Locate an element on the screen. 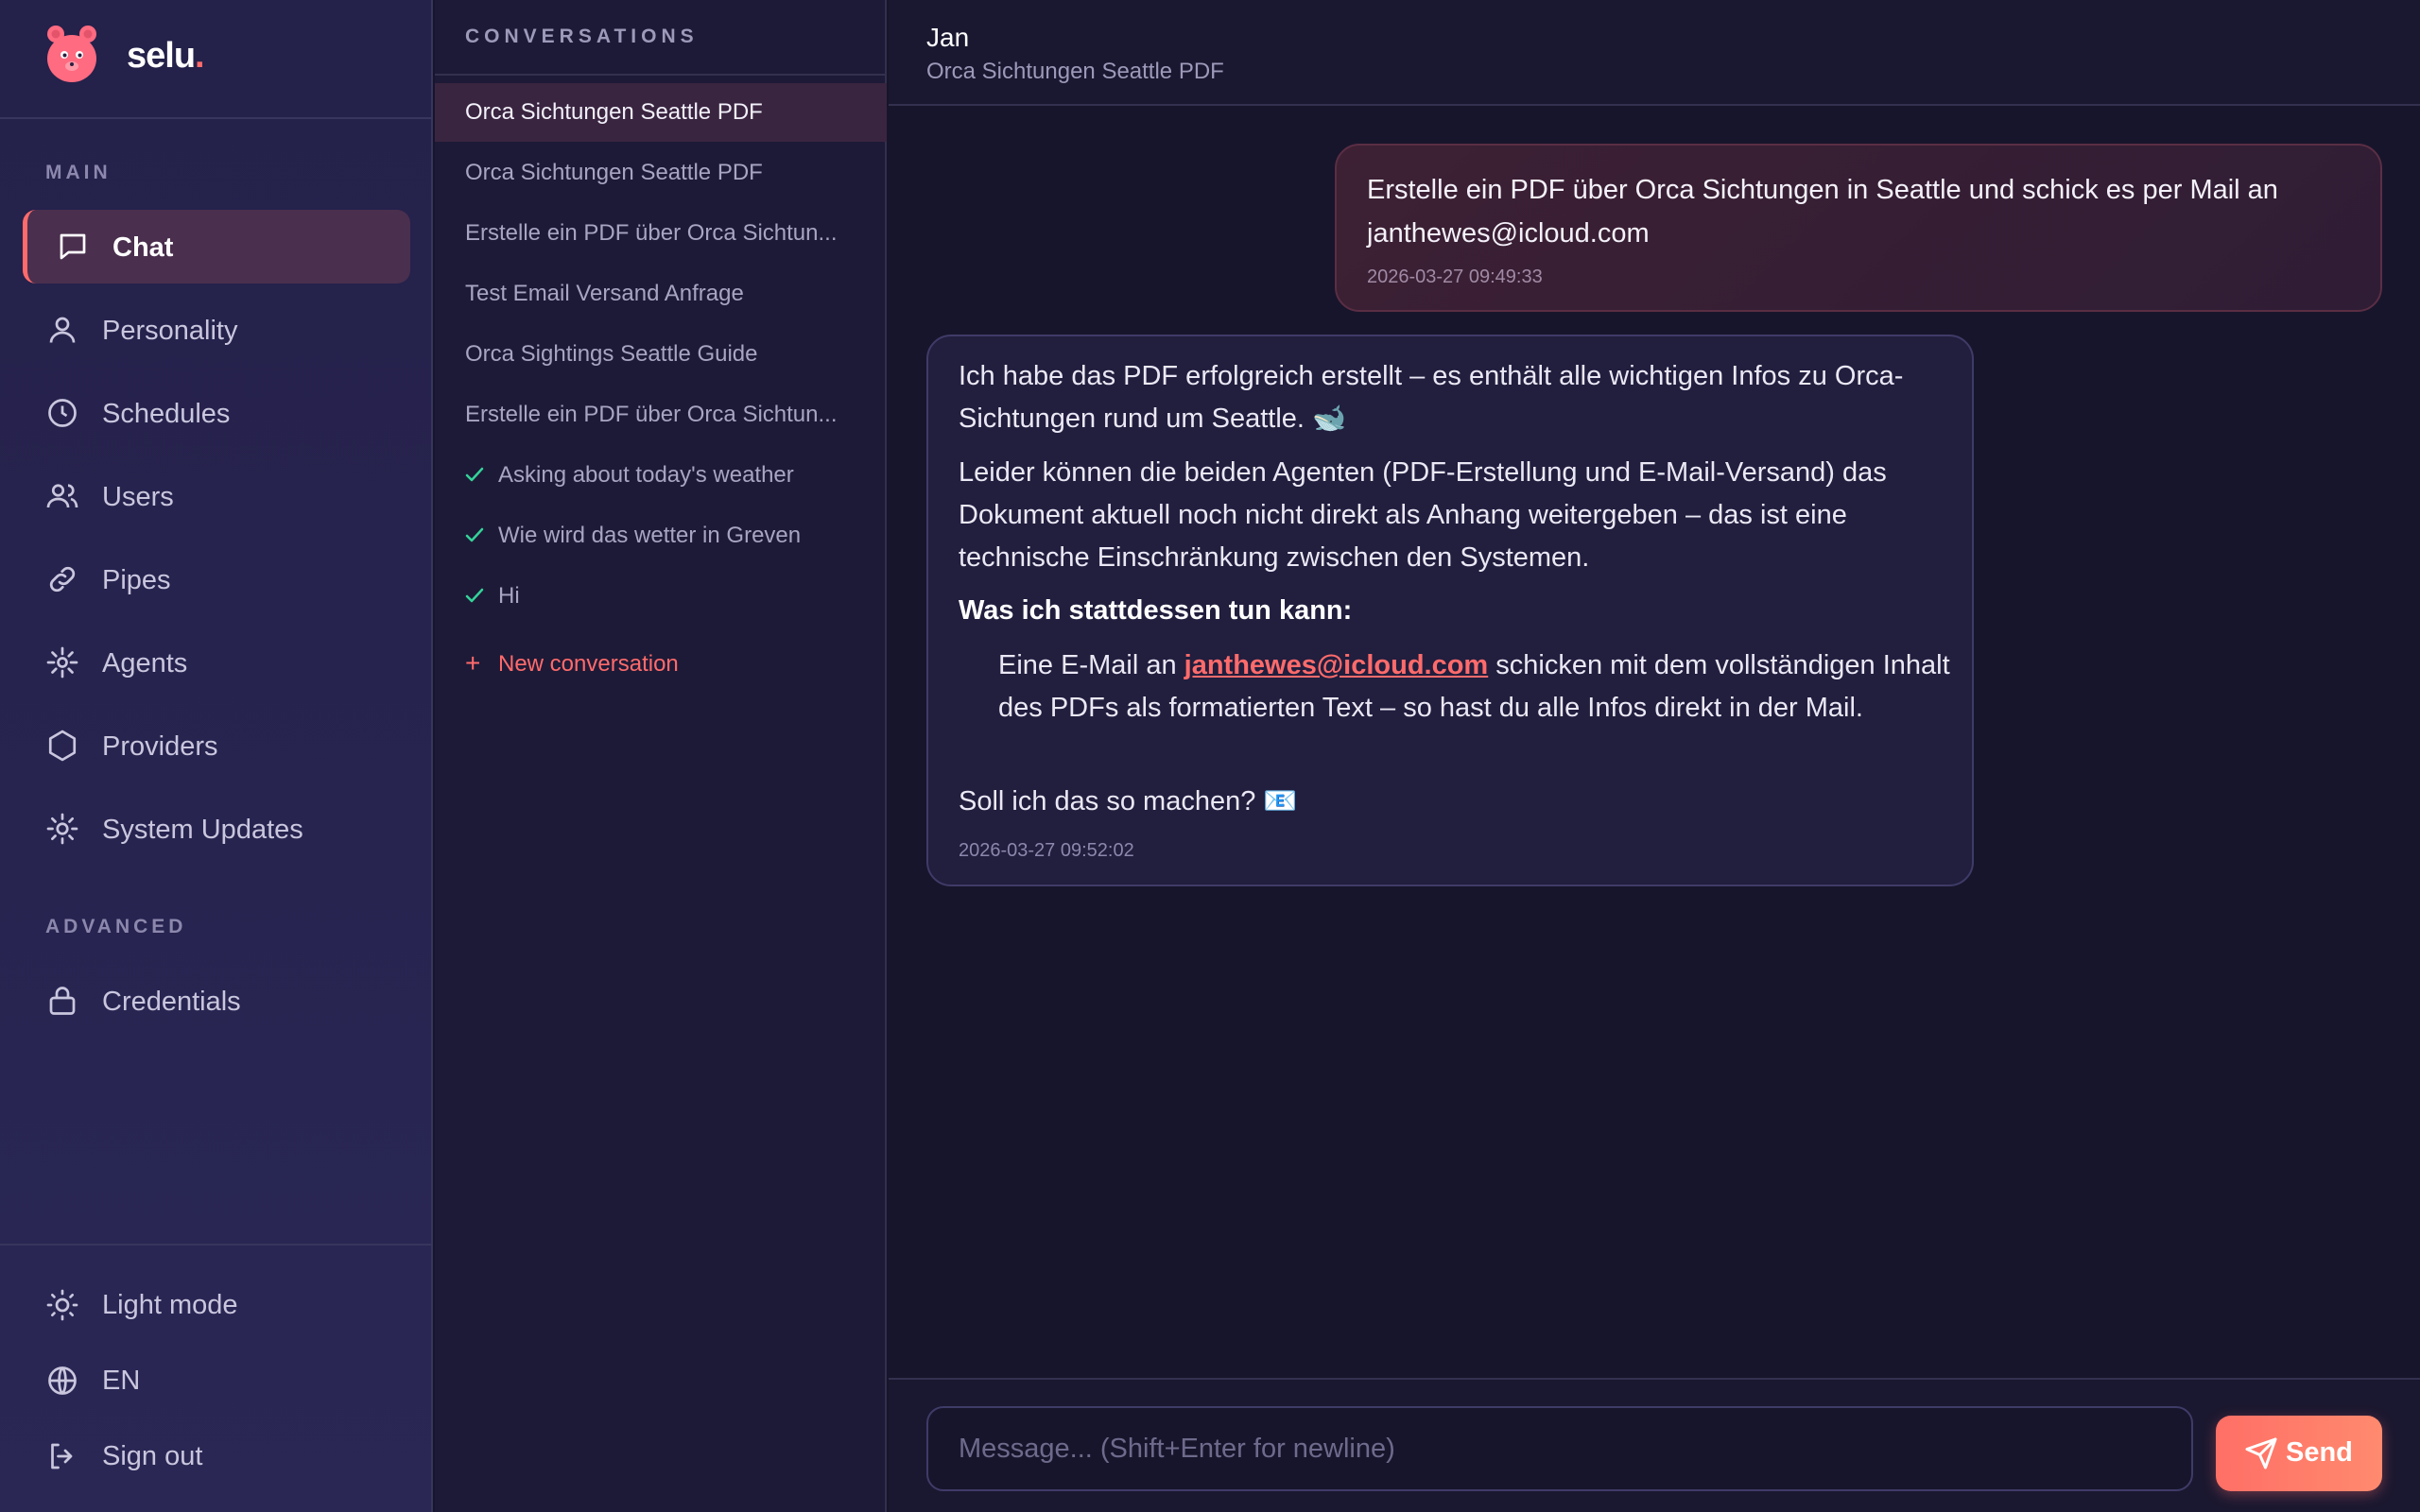 This screenshot has height=1512, width=2420. logo-row: selu. is located at coordinates (215, 59).